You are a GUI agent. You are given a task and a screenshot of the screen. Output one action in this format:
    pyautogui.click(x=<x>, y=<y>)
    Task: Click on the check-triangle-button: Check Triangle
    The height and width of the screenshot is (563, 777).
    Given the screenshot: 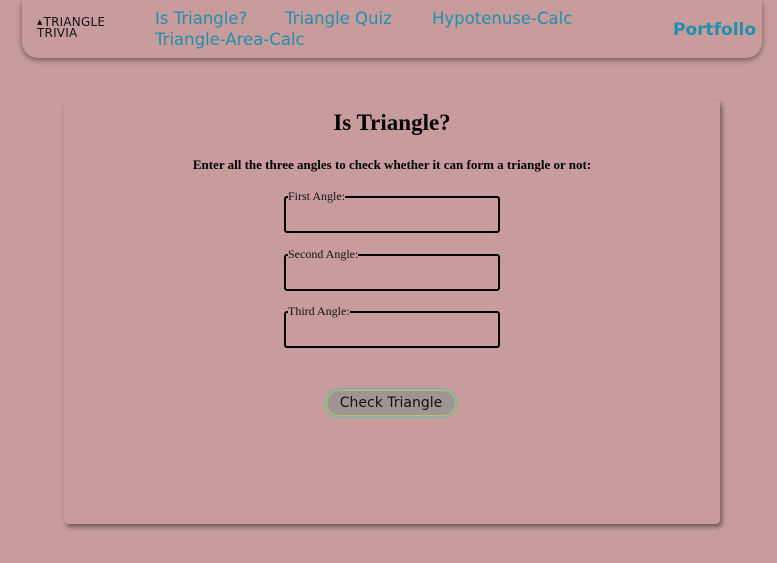 What is the action you would take?
    pyautogui.click(x=391, y=403)
    